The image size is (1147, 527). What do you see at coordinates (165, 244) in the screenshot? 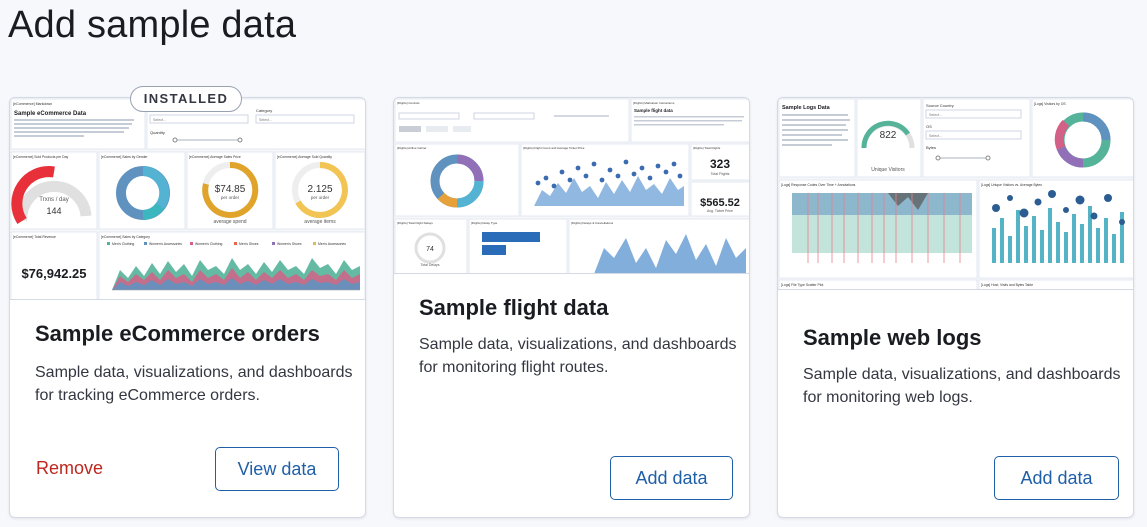
I see `svg-text: Women's Accessories` at bounding box center [165, 244].